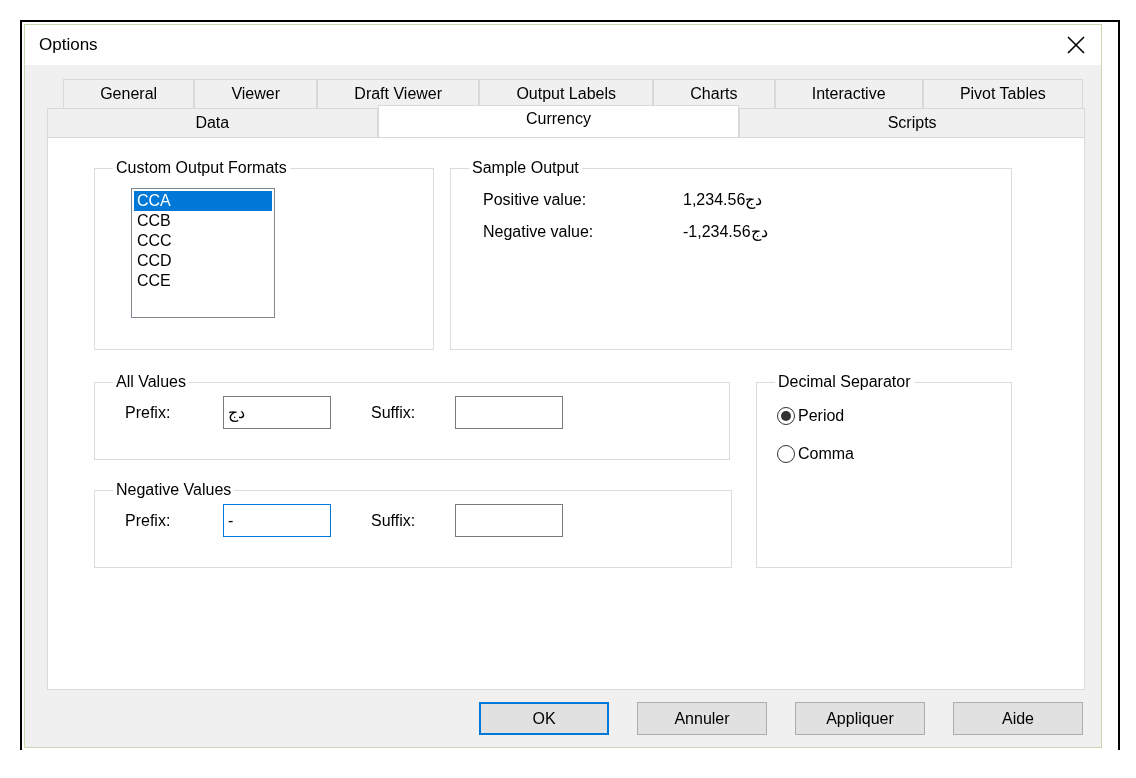 The image size is (1136, 778). What do you see at coordinates (203, 281) in the screenshot?
I see `list-item: CCE` at bounding box center [203, 281].